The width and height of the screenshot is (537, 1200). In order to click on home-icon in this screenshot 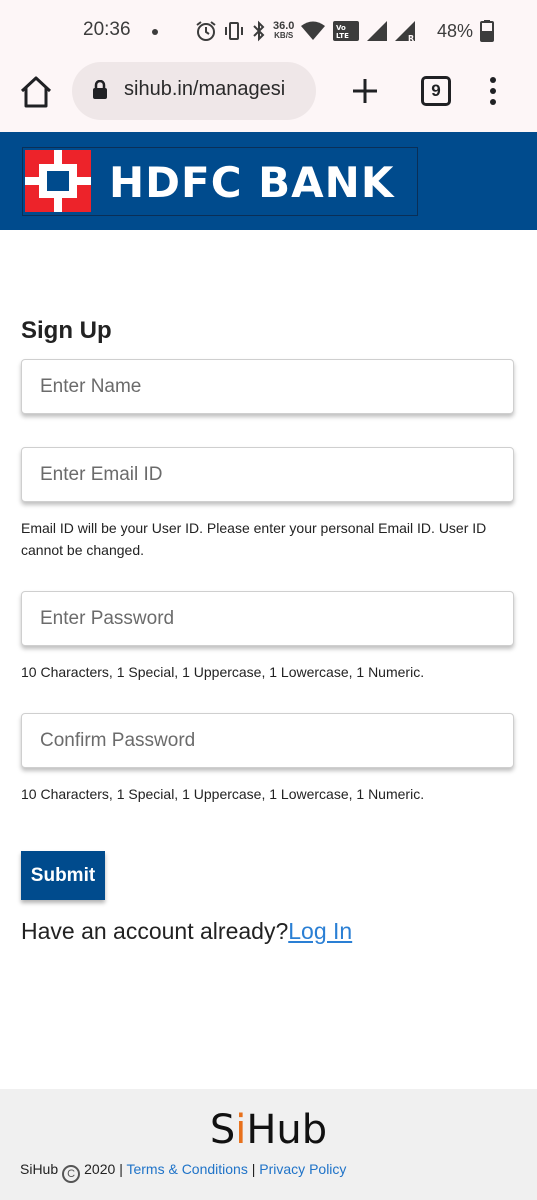, I will do `click(36, 92)`.